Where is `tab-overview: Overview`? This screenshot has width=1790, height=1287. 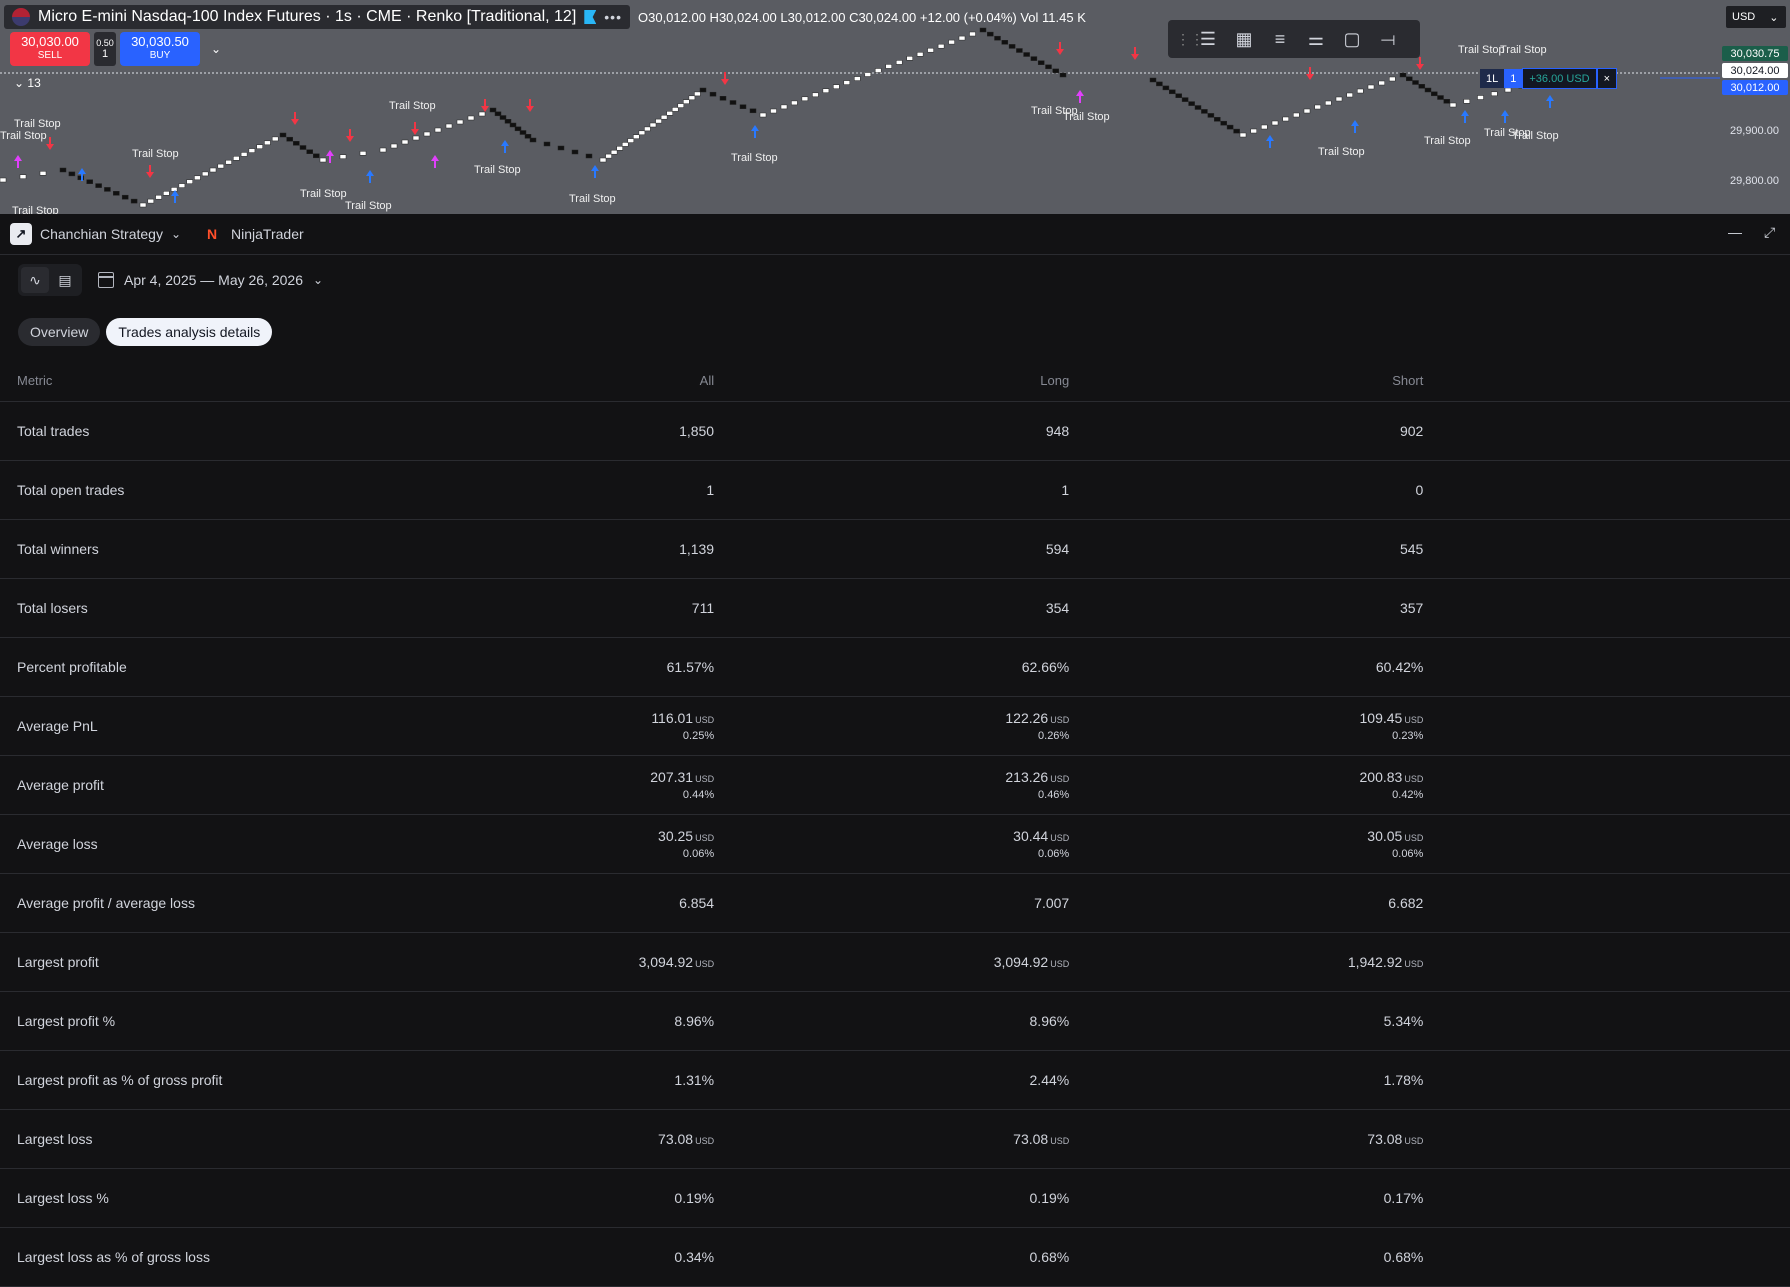 tab-overview: Overview is located at coordinates (59, 332).